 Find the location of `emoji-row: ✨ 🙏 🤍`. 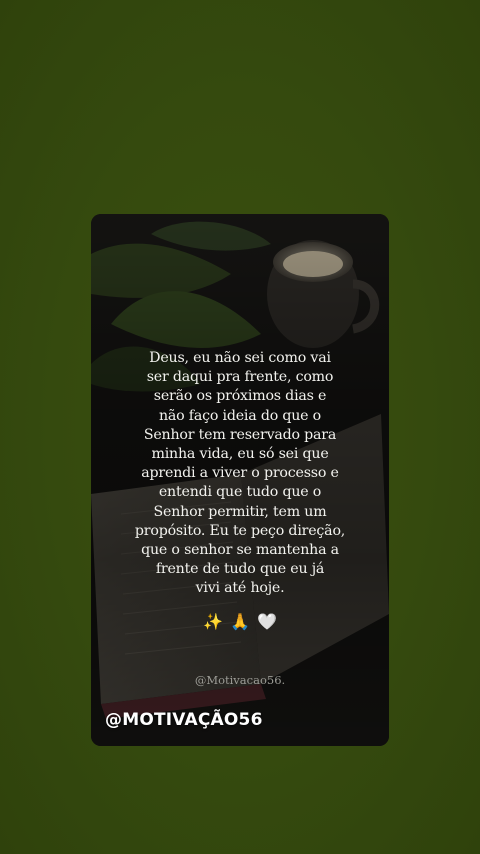

emoji-row: ✨ 🙏 🤍 is located at coordinates (240, 622).